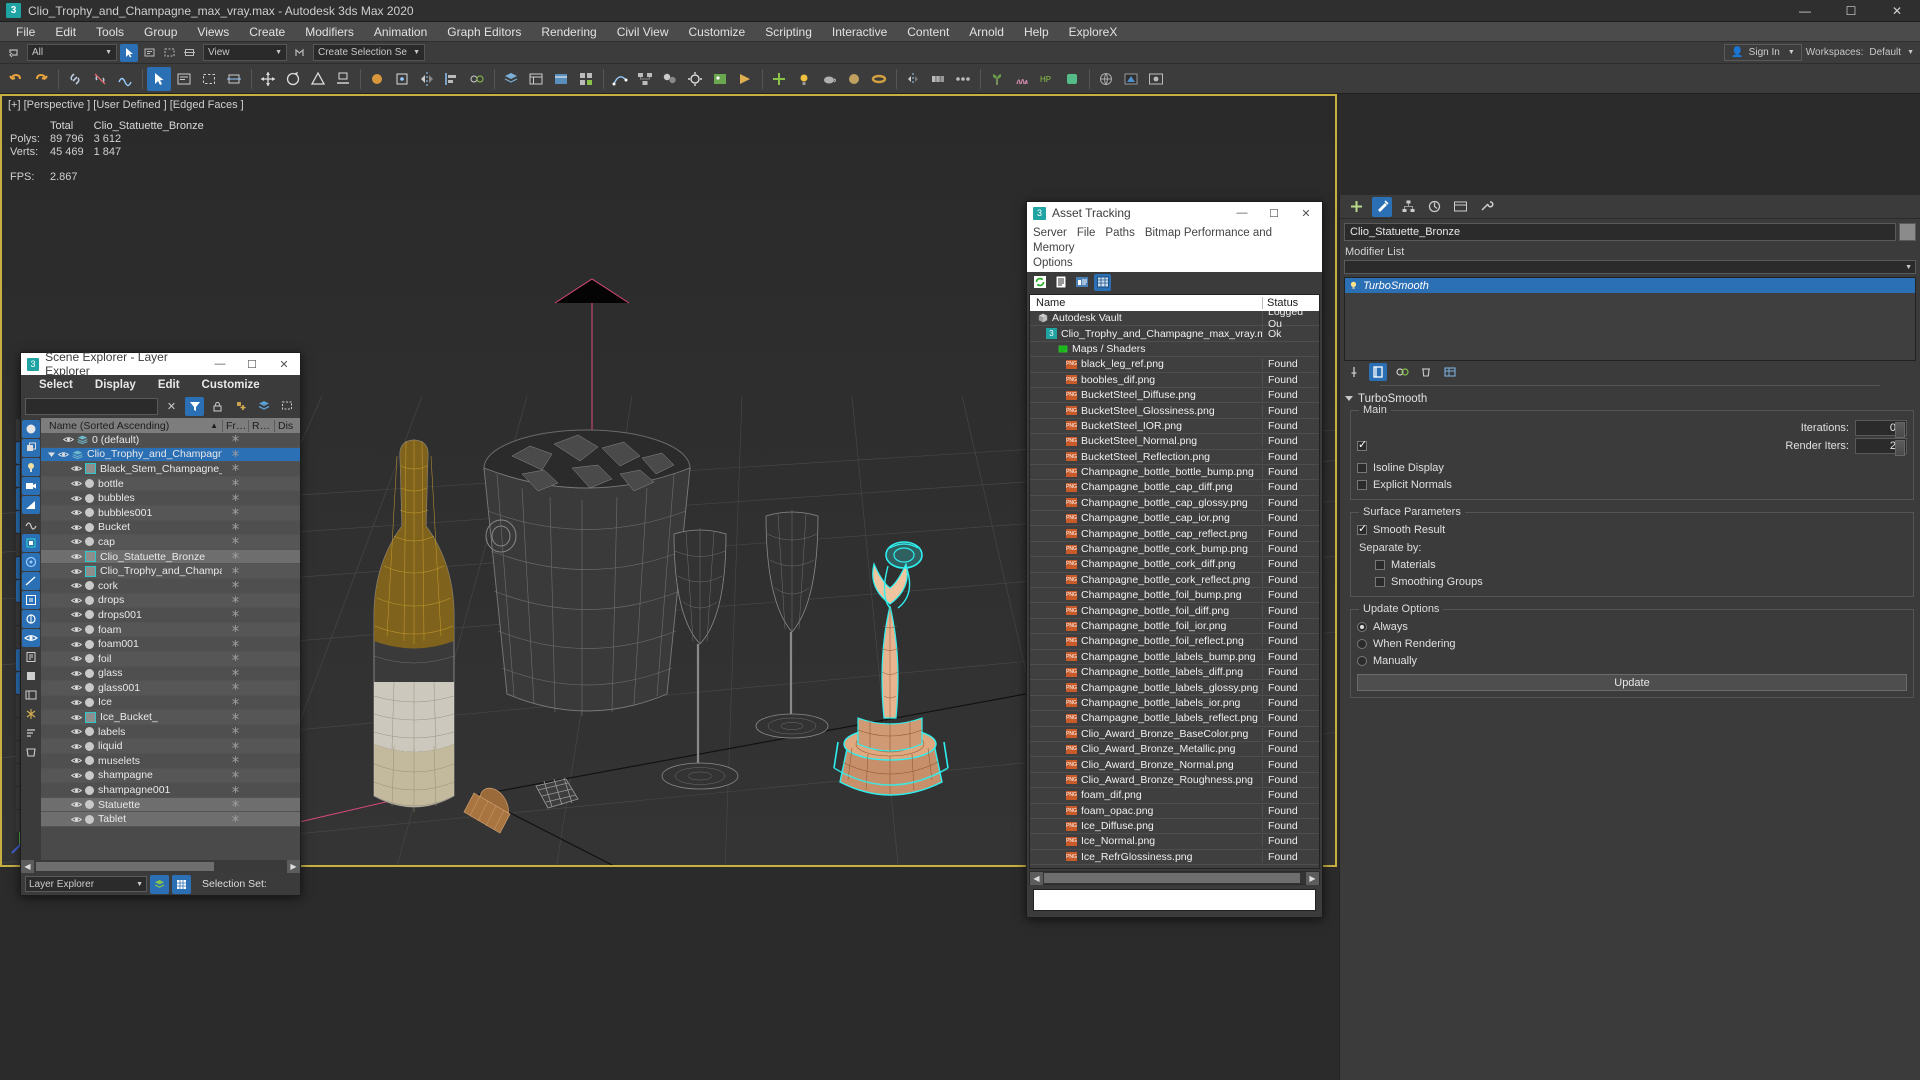  I want to click on asset-row: PNG BucketSteel_Diffuse.png Found, so click(1174, 396).